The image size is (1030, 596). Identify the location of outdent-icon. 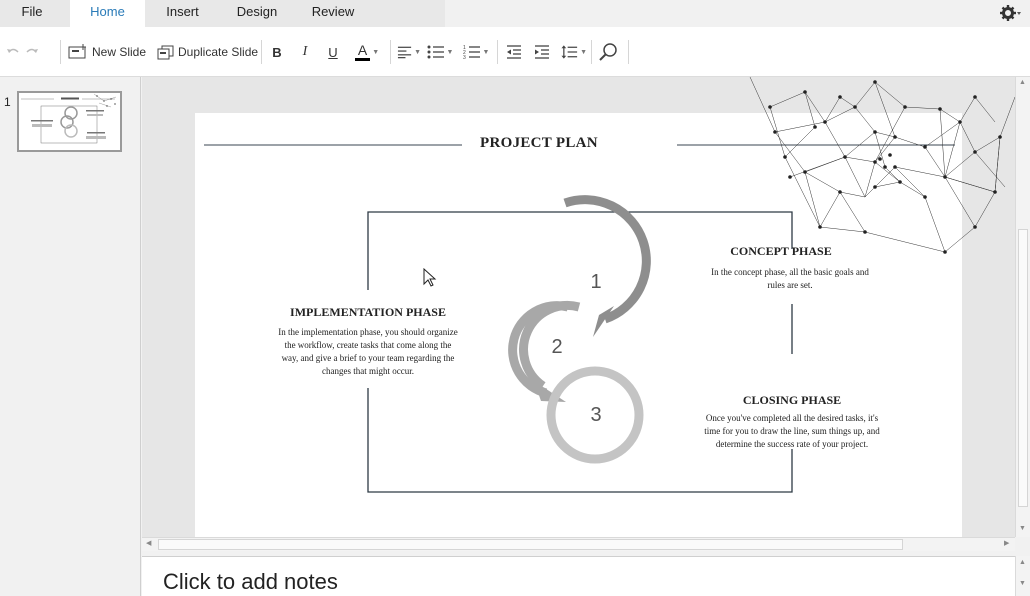
(514, 52).